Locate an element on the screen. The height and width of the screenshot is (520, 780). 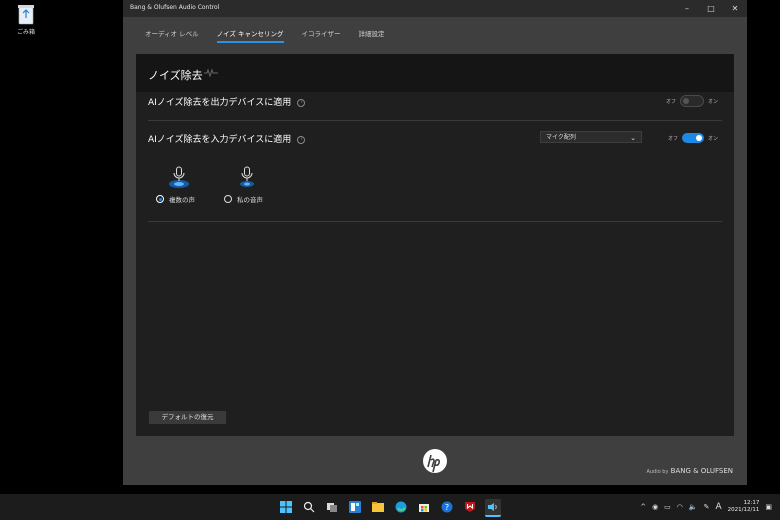
recycle-bin: ごみ箱 is located at coordinates (26, 19).